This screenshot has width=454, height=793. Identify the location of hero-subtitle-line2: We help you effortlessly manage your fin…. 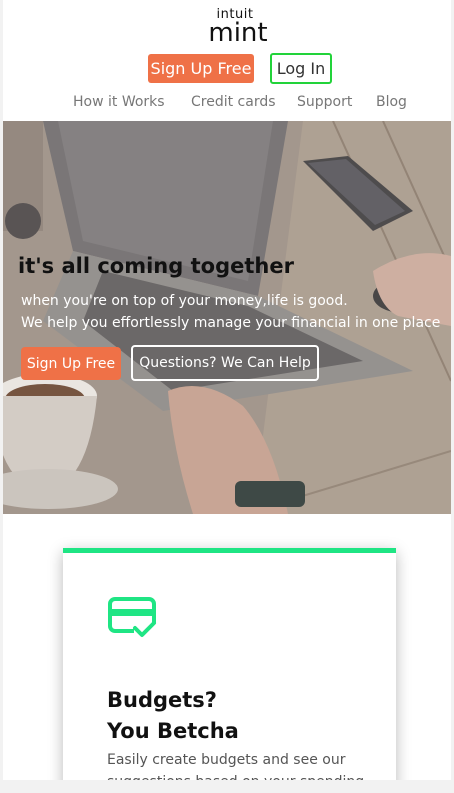
(231, 323).